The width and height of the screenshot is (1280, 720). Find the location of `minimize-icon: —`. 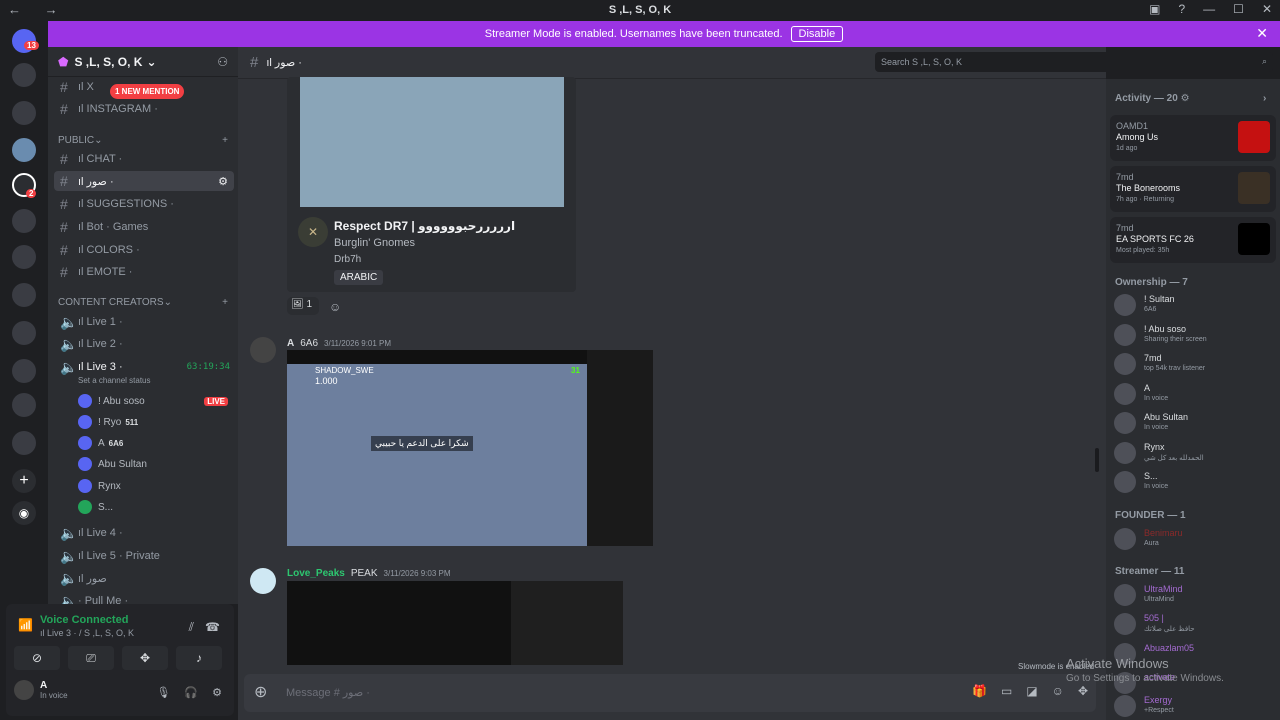

minimize-icon: — is located at coordinates (1209, 9).